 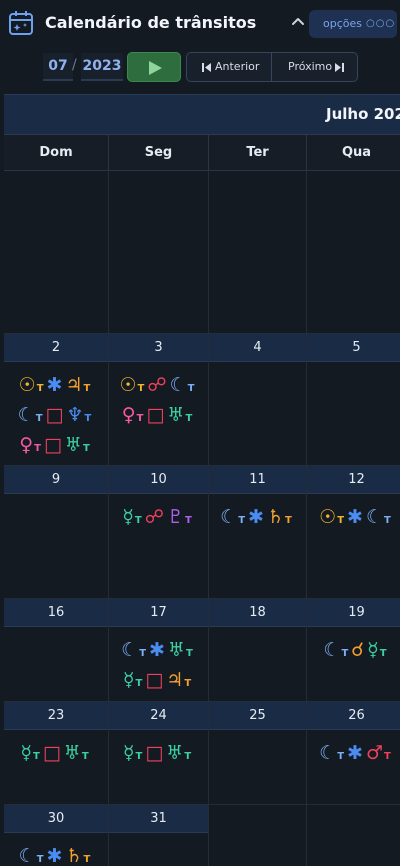 What do you see at coordinates (298, 22) in the screenshot?
I see `chevron-up-icon` at bounding box center [298, 22].